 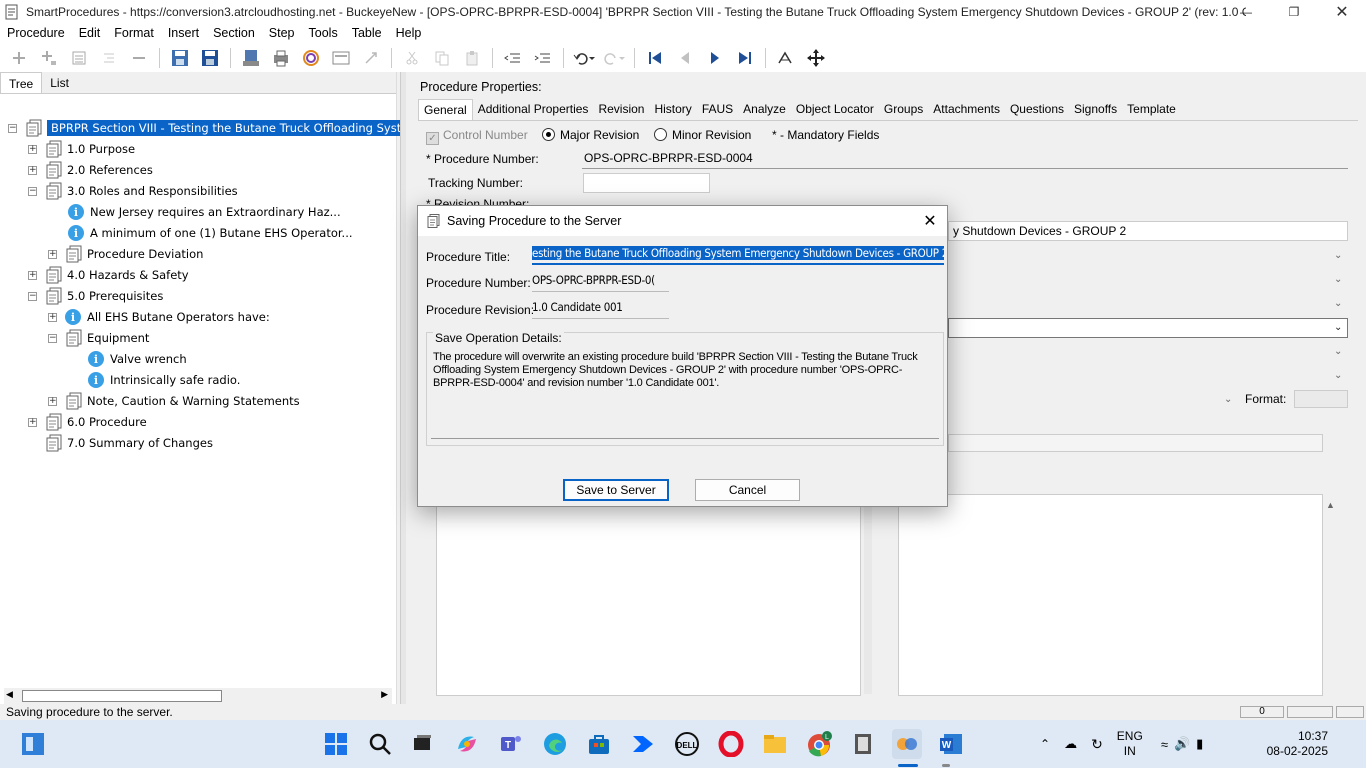 I want to click on web-icon, so click(x=311, y=58).